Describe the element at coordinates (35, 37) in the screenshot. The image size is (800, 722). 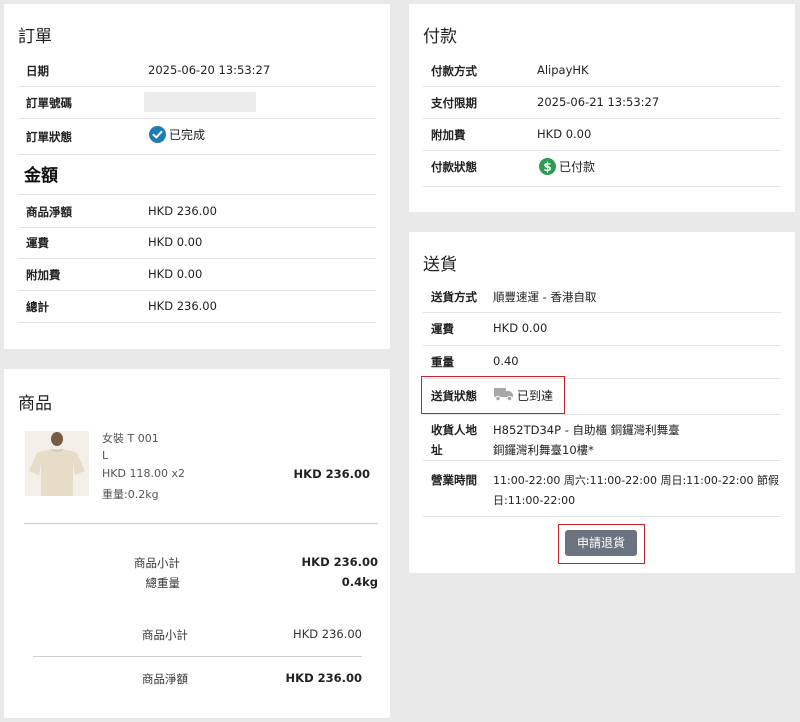
I see `order-title: 訂單` at that location.